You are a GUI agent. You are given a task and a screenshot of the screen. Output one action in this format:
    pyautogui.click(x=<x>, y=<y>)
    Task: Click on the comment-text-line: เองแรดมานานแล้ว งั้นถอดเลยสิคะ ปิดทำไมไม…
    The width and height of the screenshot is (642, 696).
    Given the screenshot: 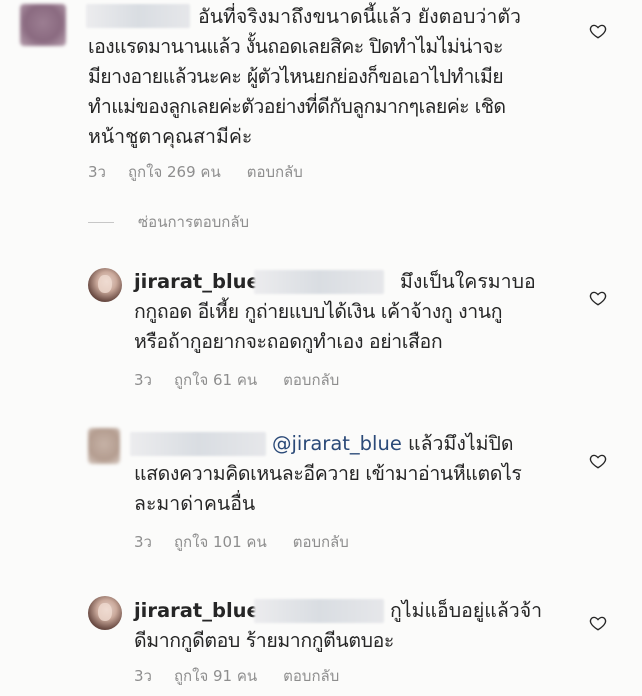 What is the action you would take?
    pyautogui.click(x=296, y=46)
    